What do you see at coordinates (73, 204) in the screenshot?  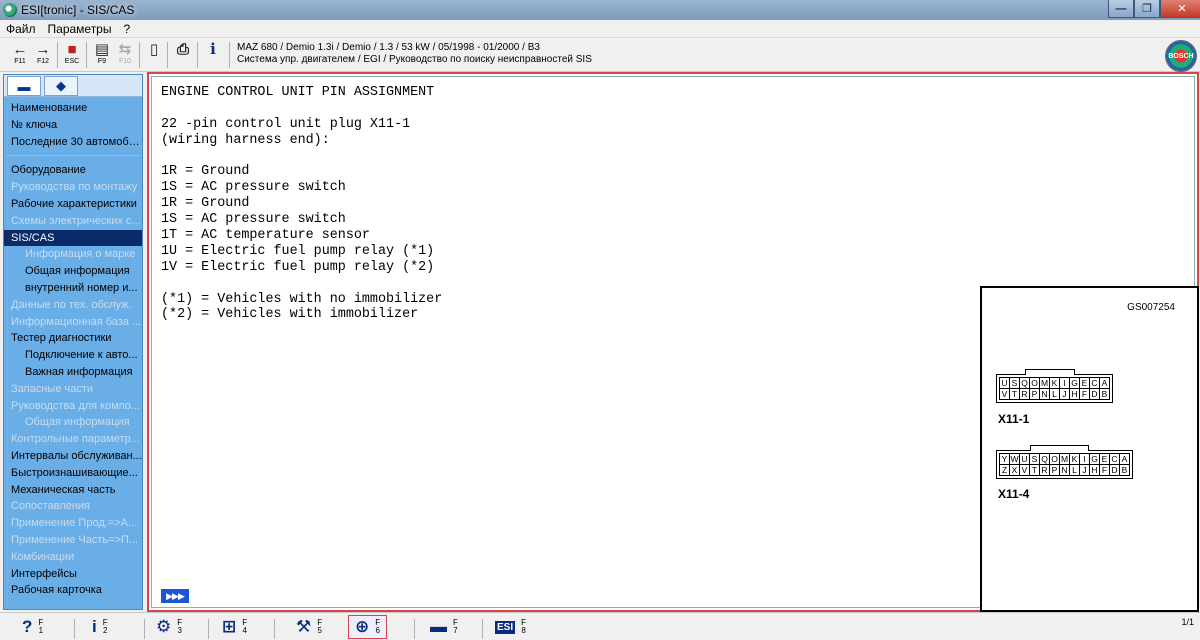 I see `sidebar-item: Рабочие характеристики` at bounding box center [73, 204].